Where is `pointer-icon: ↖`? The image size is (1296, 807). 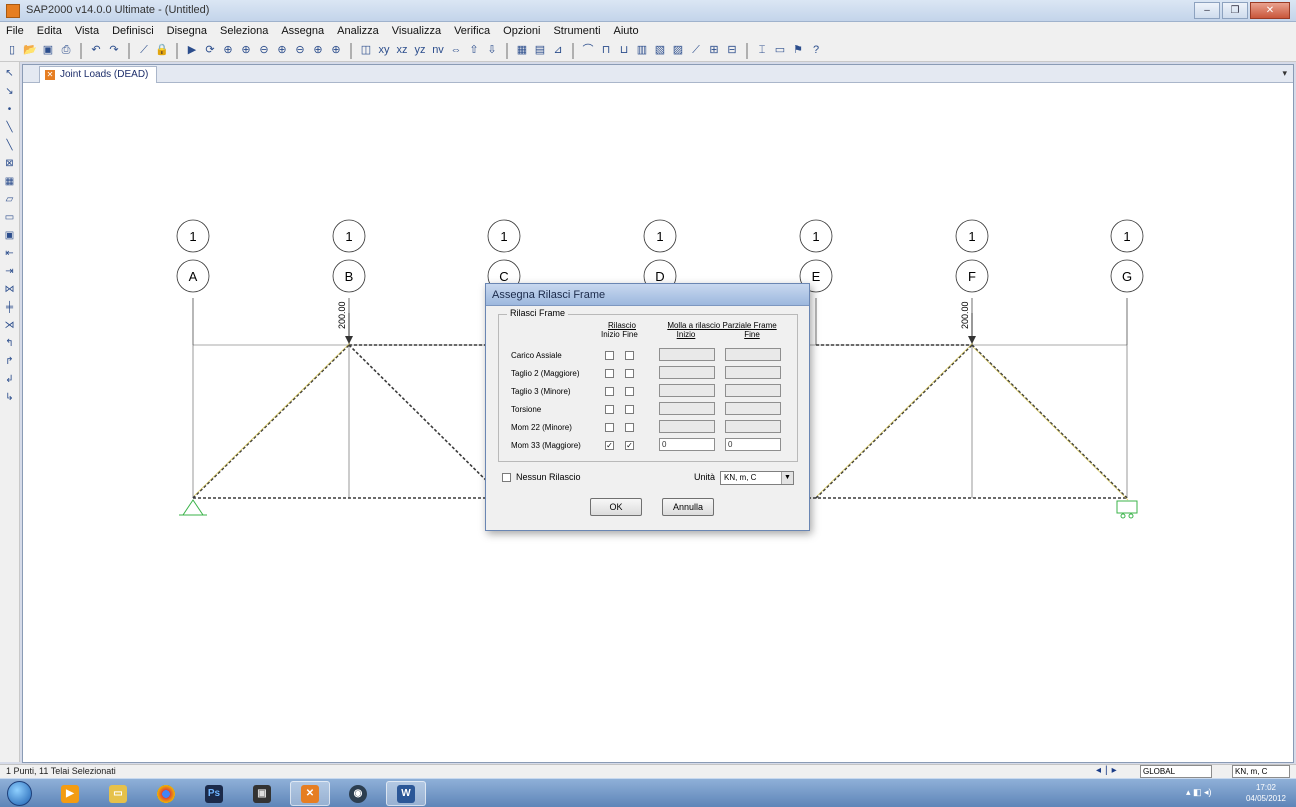 pointer-icon: ↖ is located at coordinates (10, 73).